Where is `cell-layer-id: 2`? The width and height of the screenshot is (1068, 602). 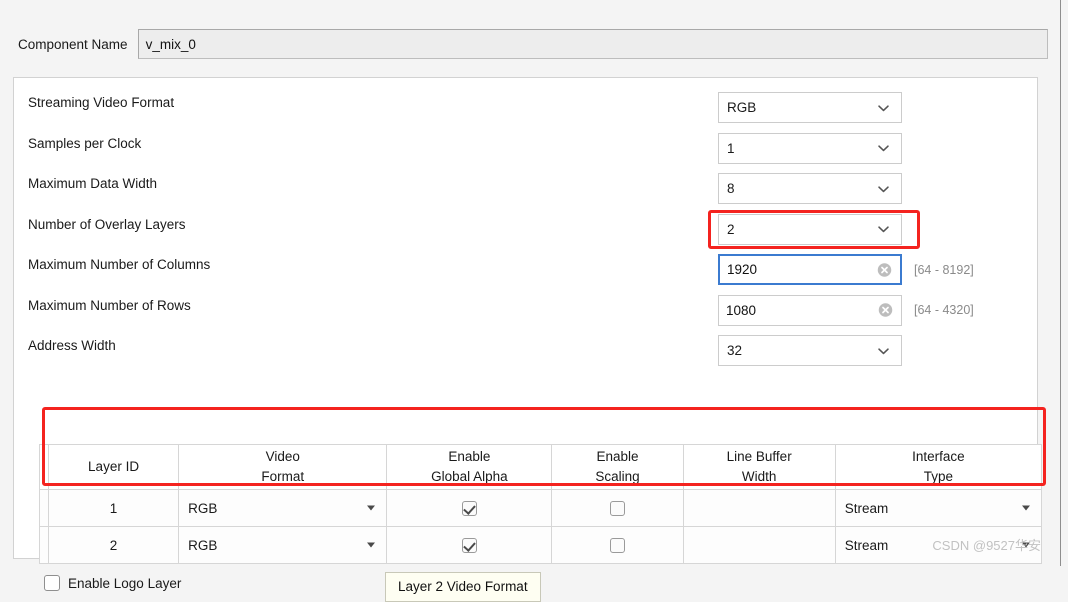 cell-layer-id: 2 is located at coordinates (113, 545).